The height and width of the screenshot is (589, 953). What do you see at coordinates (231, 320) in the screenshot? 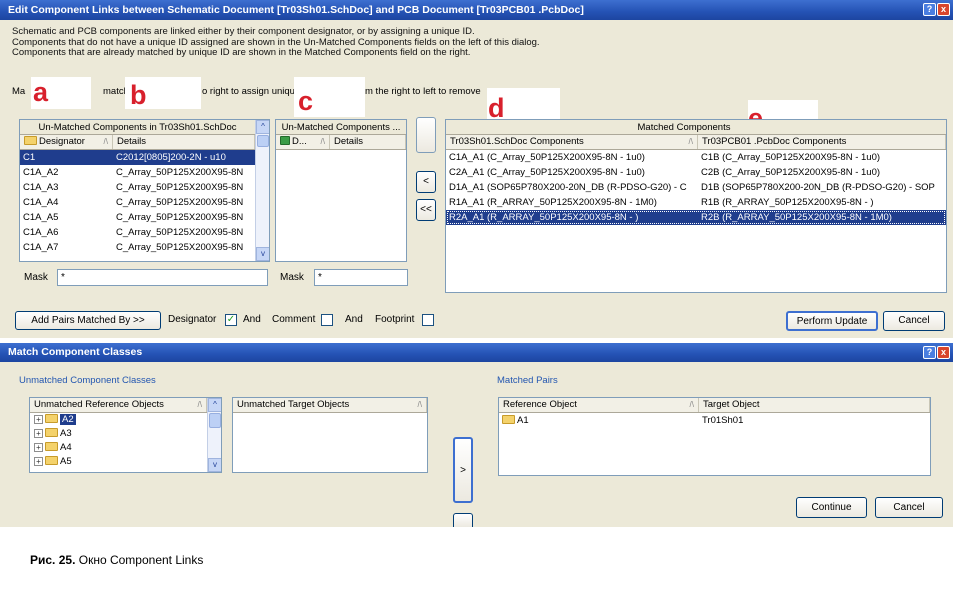
I see `designator-checkbox: ✓` at bounding box center [231, 320].